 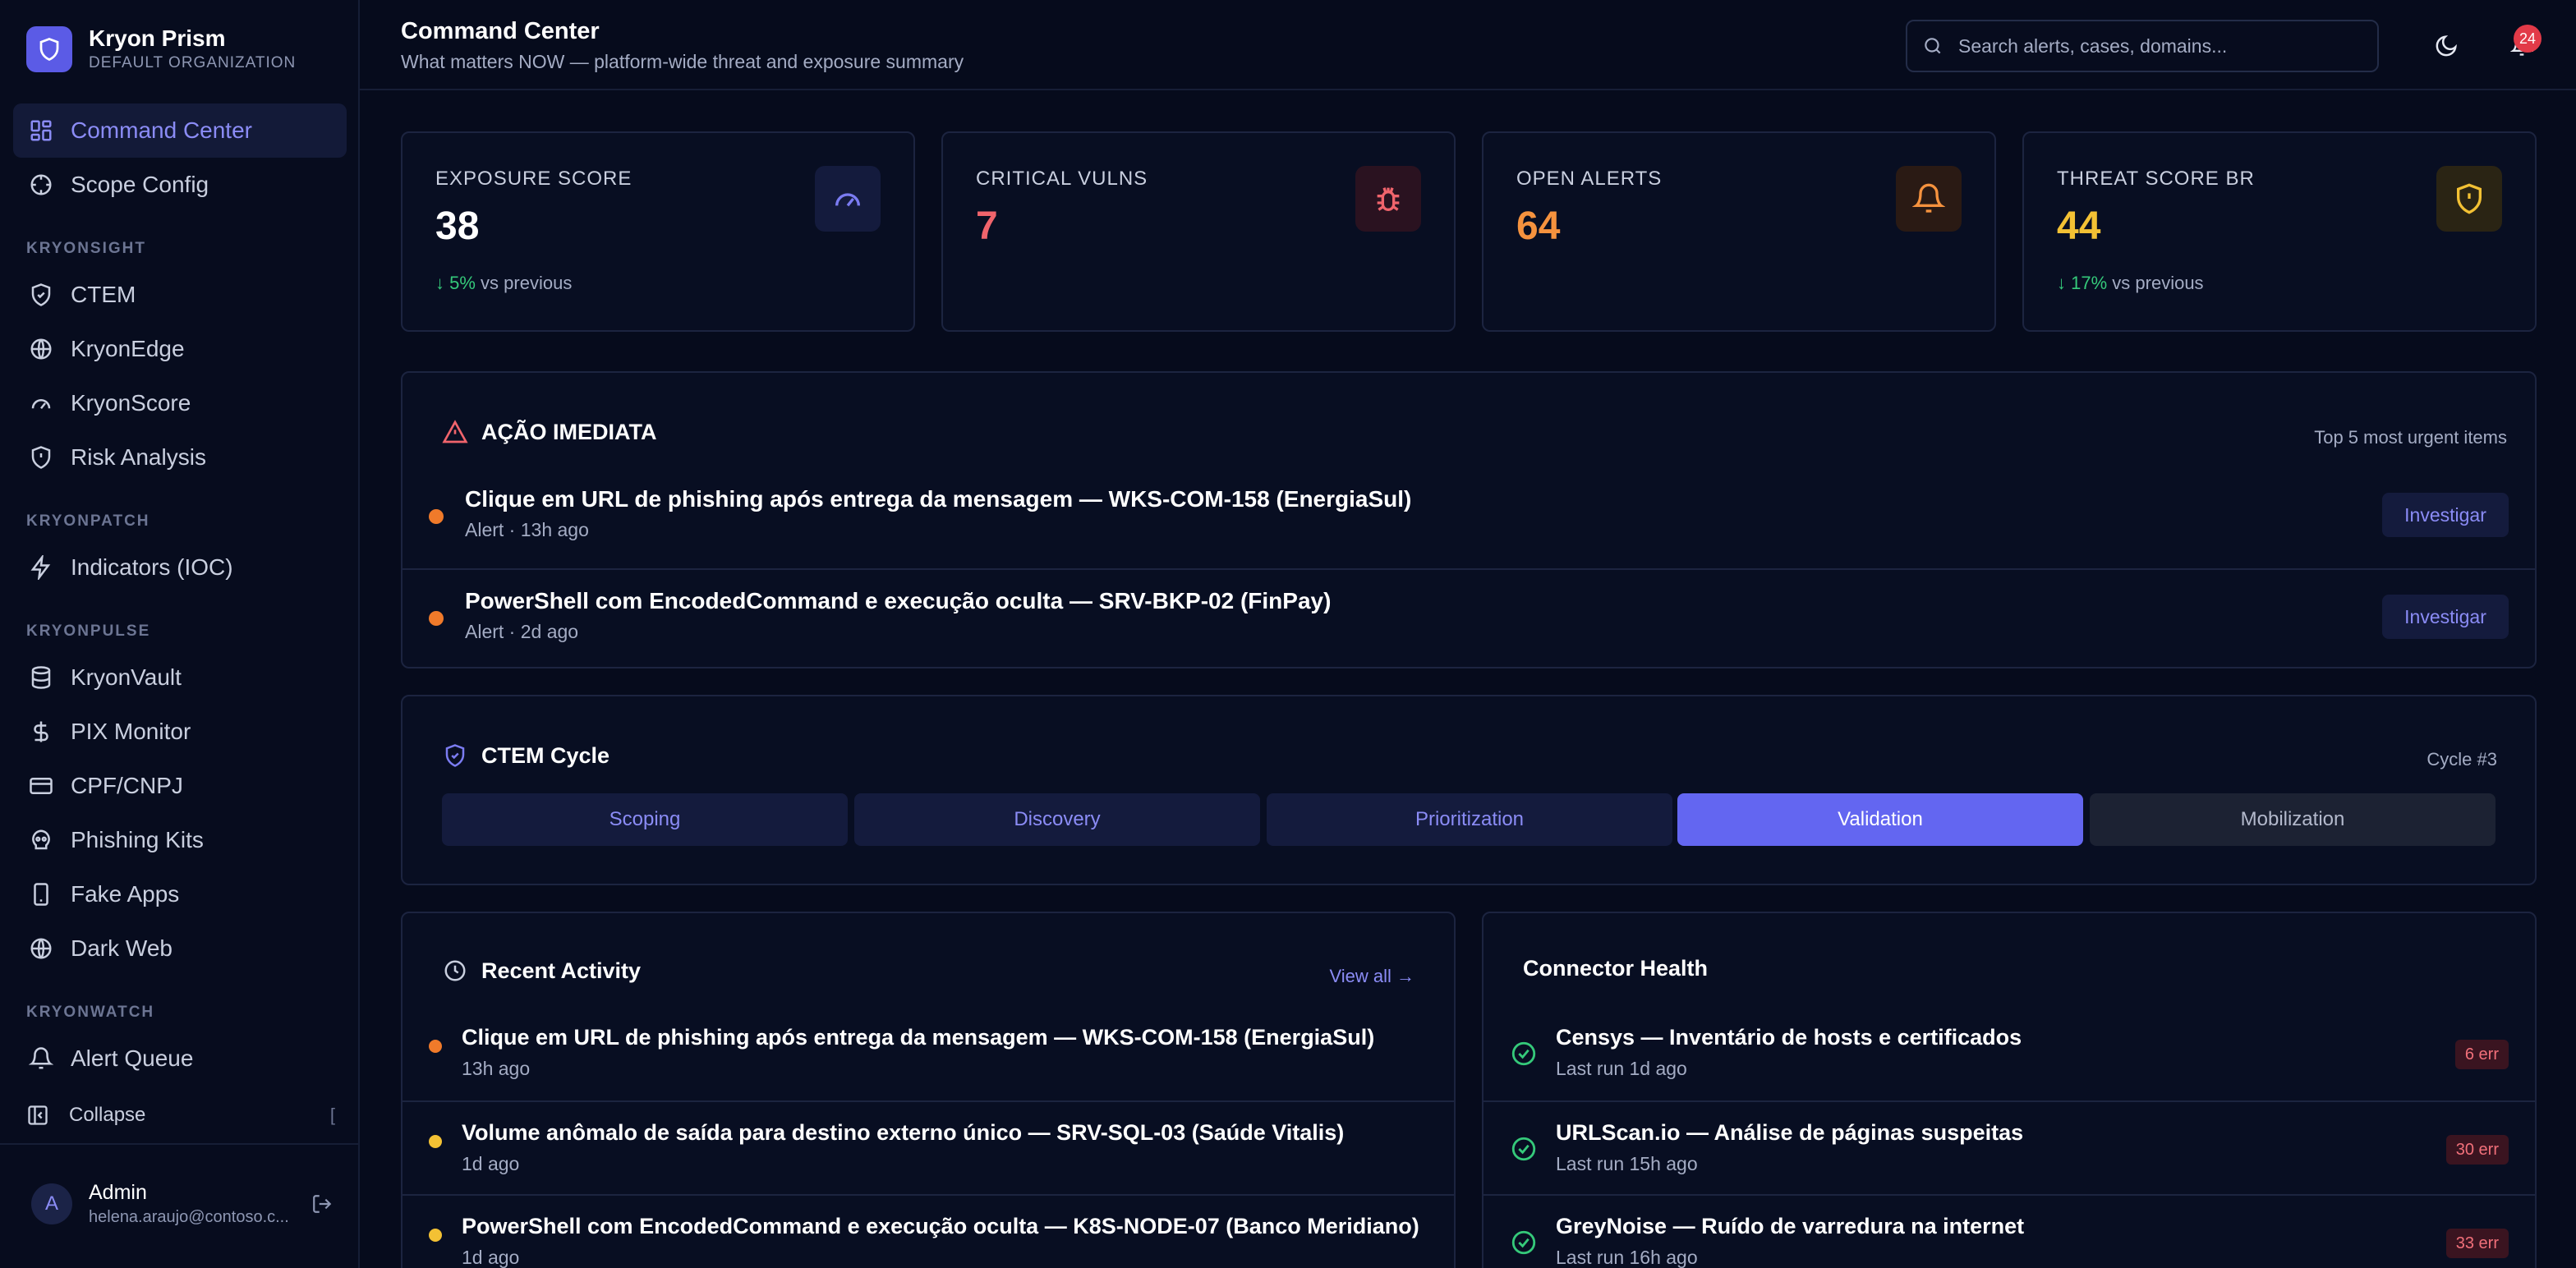 I want to click on avatar: A, so click(x=51, y=1203).